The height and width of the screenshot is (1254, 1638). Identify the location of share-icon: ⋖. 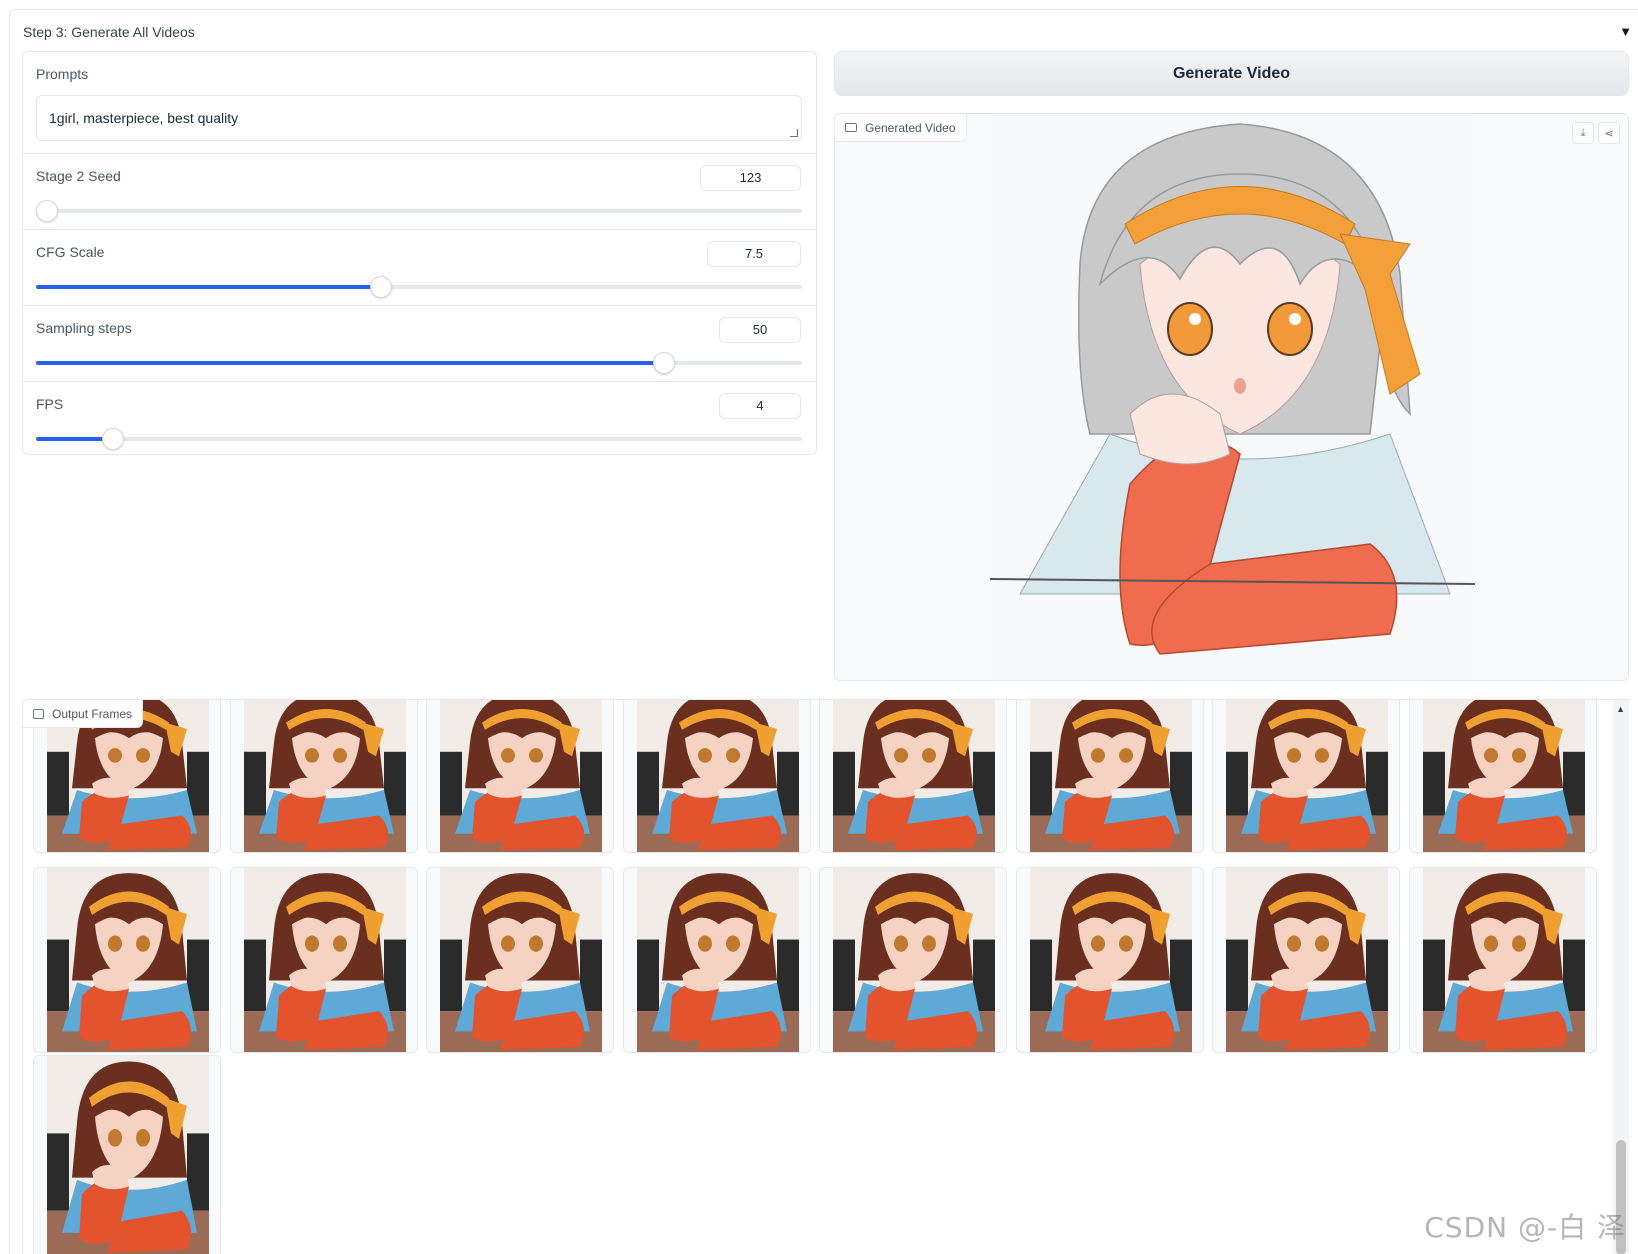
(1609, 133).